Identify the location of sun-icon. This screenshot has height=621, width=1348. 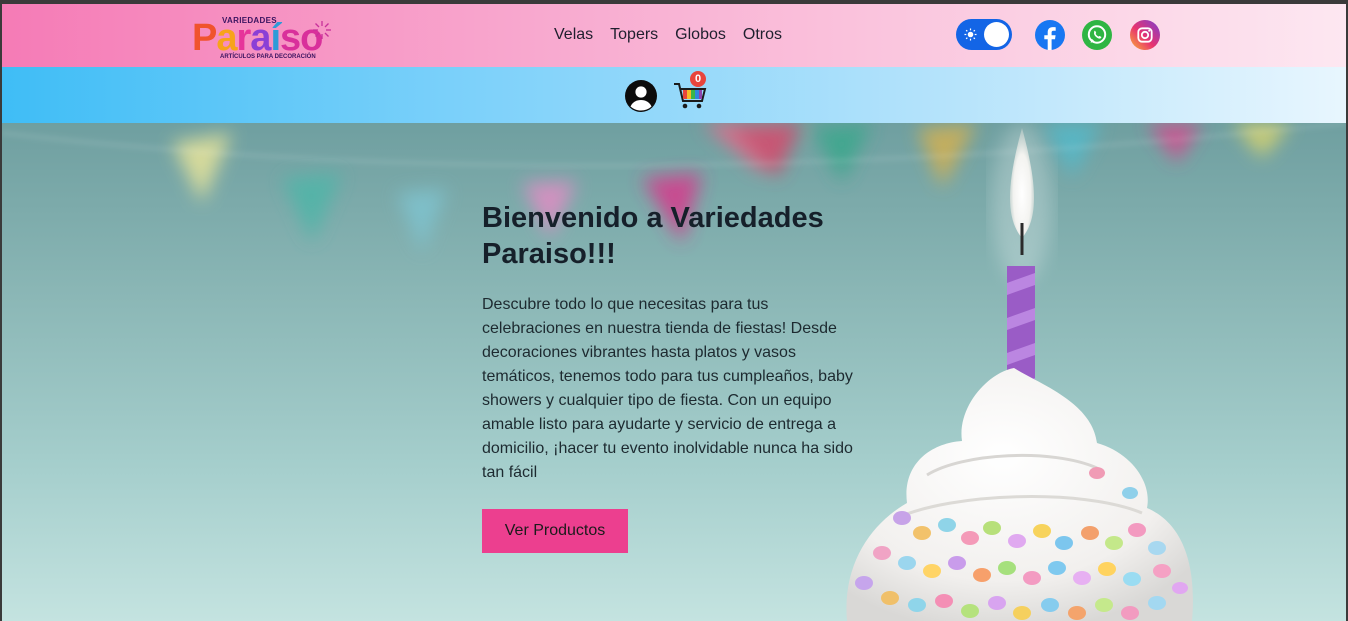
(970, 34).